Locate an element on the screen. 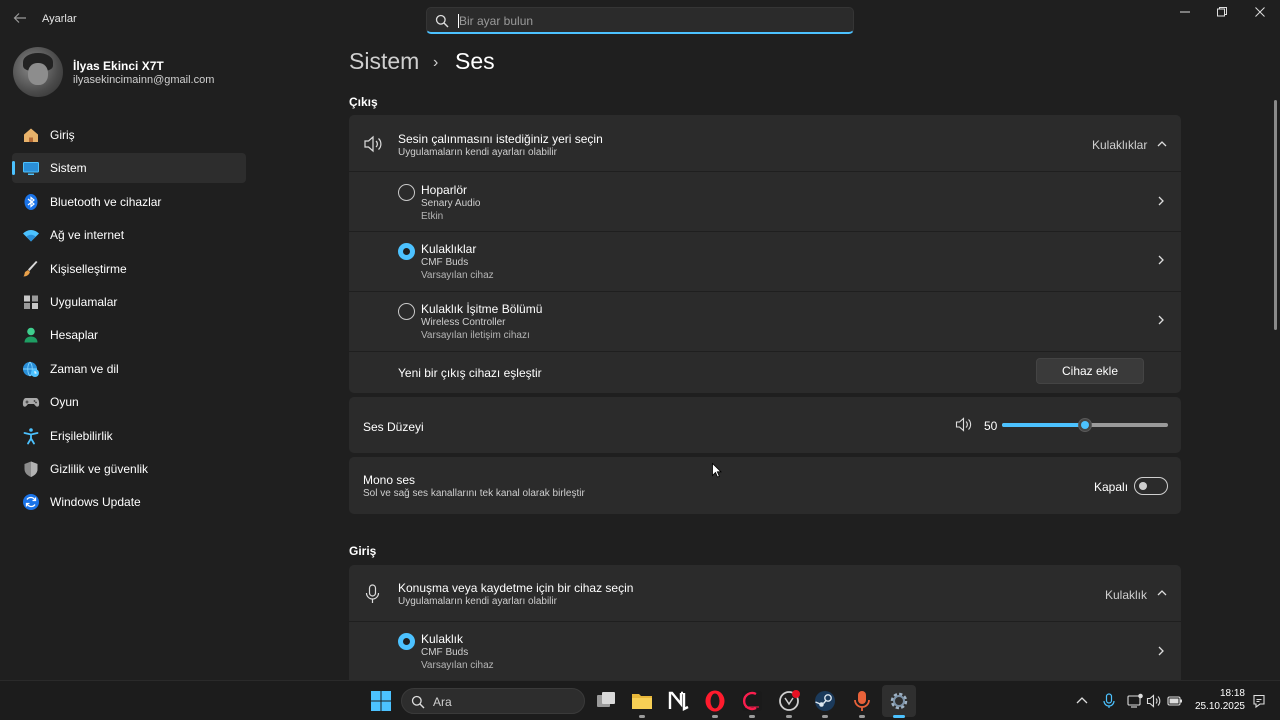  avatar is located at coordinates (38, 72).